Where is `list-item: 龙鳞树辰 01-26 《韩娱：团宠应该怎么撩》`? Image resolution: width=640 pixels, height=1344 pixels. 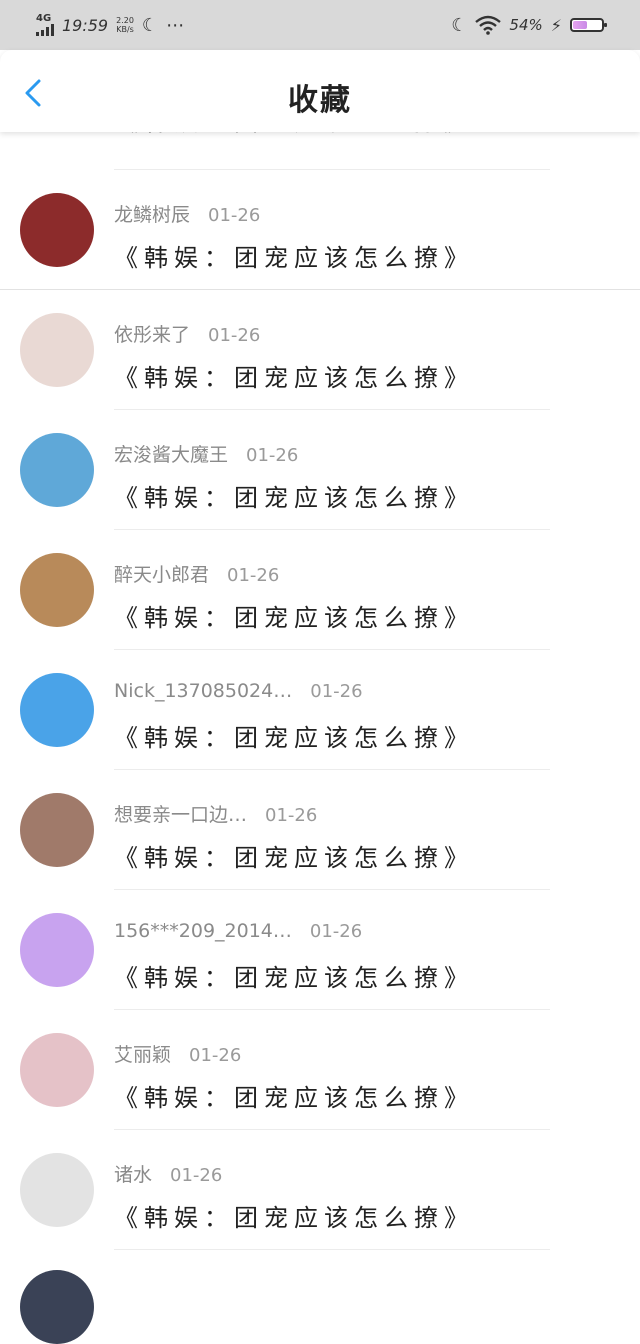
list-item: 龙鳞树辰 01-26 《韩娱：团宠应该怎么撩》 is located at coordinates (320, 230).